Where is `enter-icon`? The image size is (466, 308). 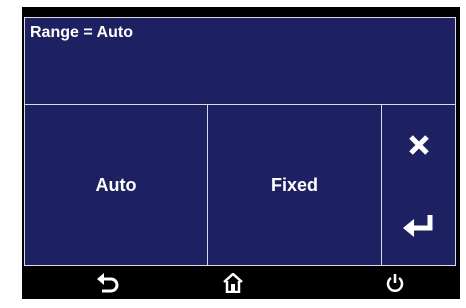 enter-icon is located at coordinates (417, 226).